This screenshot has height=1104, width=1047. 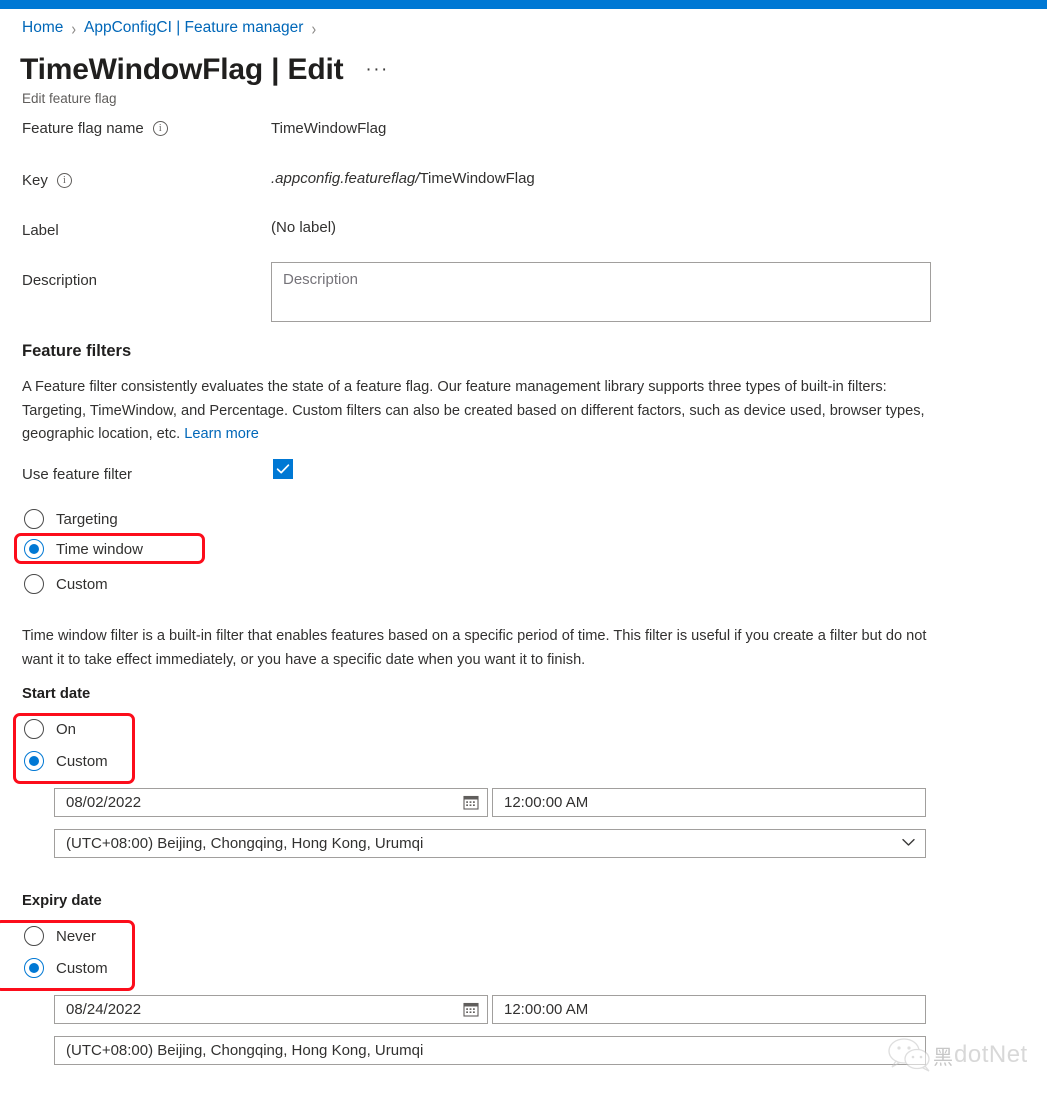 What do you see at coordinates (66, 729) in the screenshot?
I see `start-date-option-on-label: On` at bounding box center [66, 729].